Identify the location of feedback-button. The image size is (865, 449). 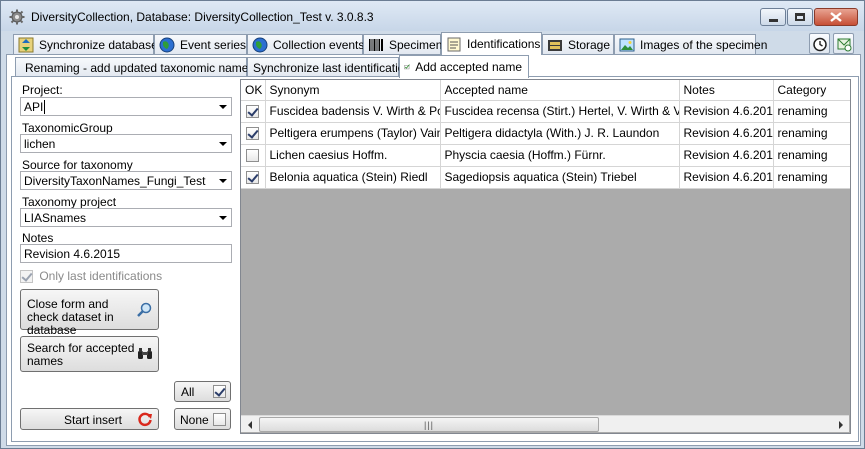
(843, 43).